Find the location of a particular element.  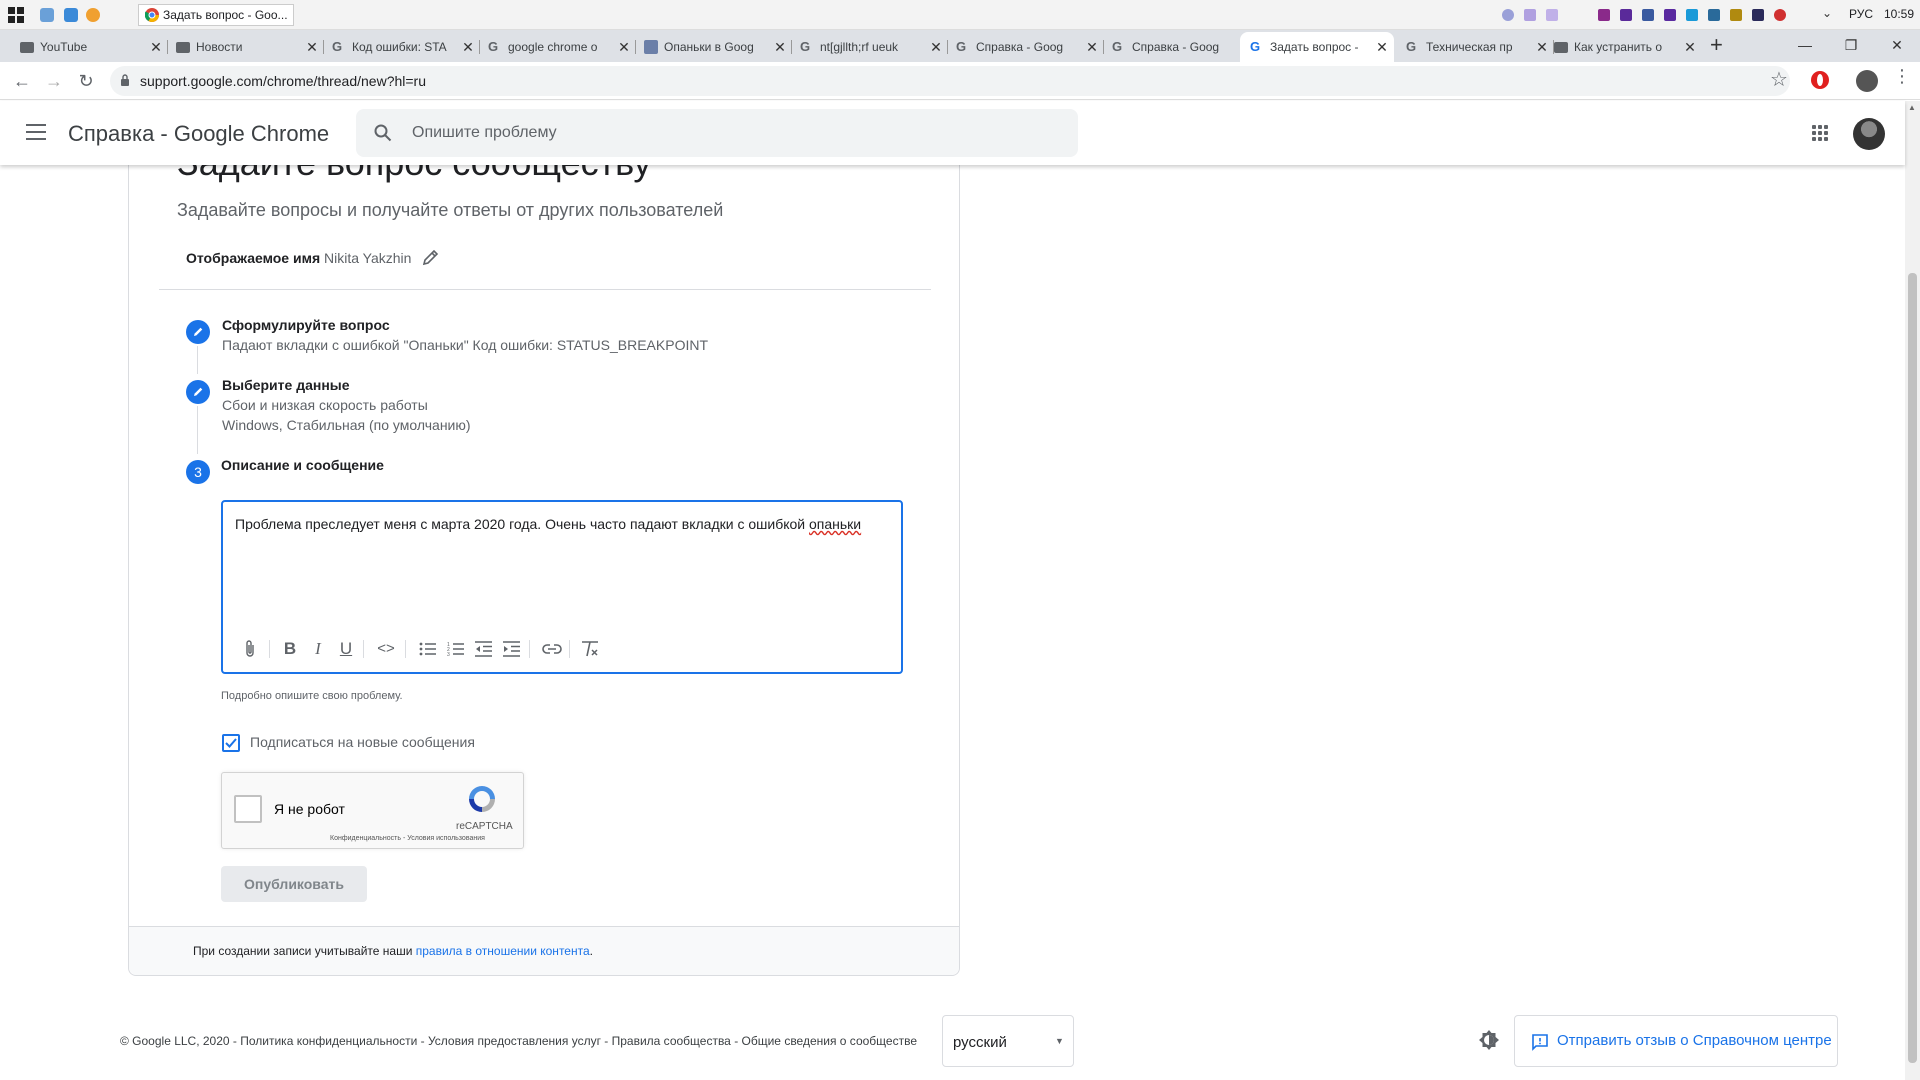

subscribe-checkbox is located at coordinates (231, 743).